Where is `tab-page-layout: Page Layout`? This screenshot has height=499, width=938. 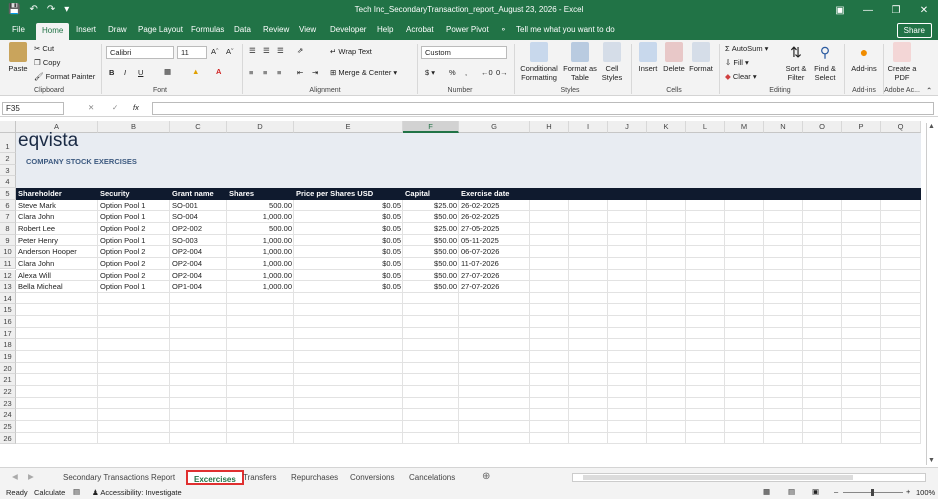 tab-page-layout: Page Layout is located at coordinates (160, 29).